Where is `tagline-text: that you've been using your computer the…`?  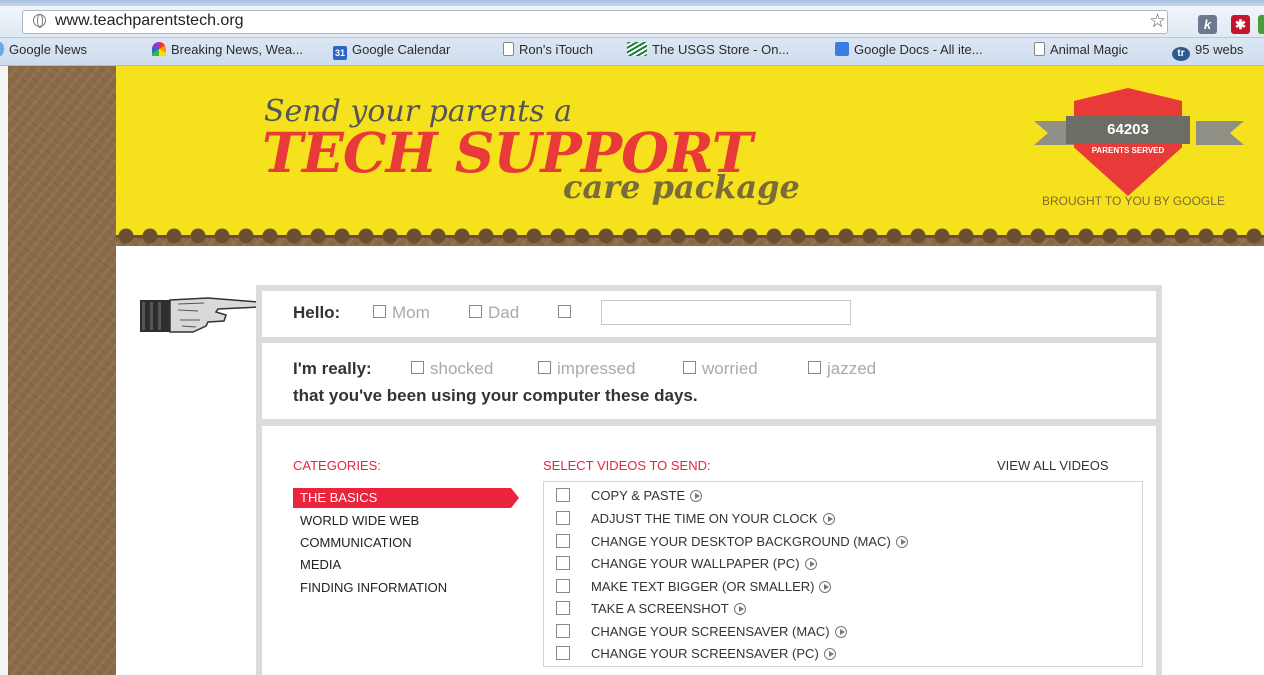 tagline-text: that you've been using your computer the… is located at coordinates (495, 395).